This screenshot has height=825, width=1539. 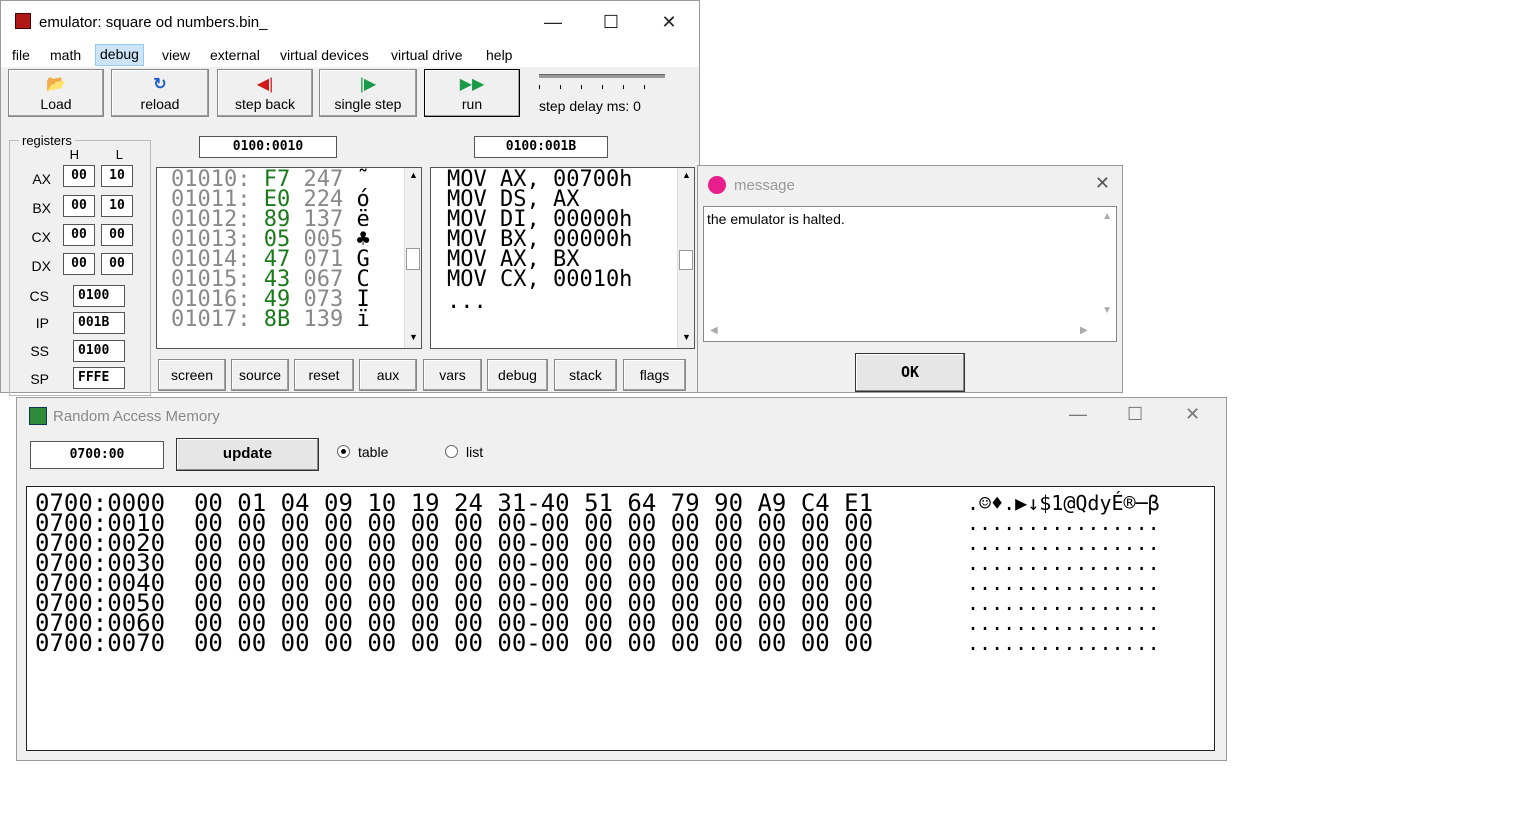 I want to click on reset-button: reset, so click(x=324, y=375).